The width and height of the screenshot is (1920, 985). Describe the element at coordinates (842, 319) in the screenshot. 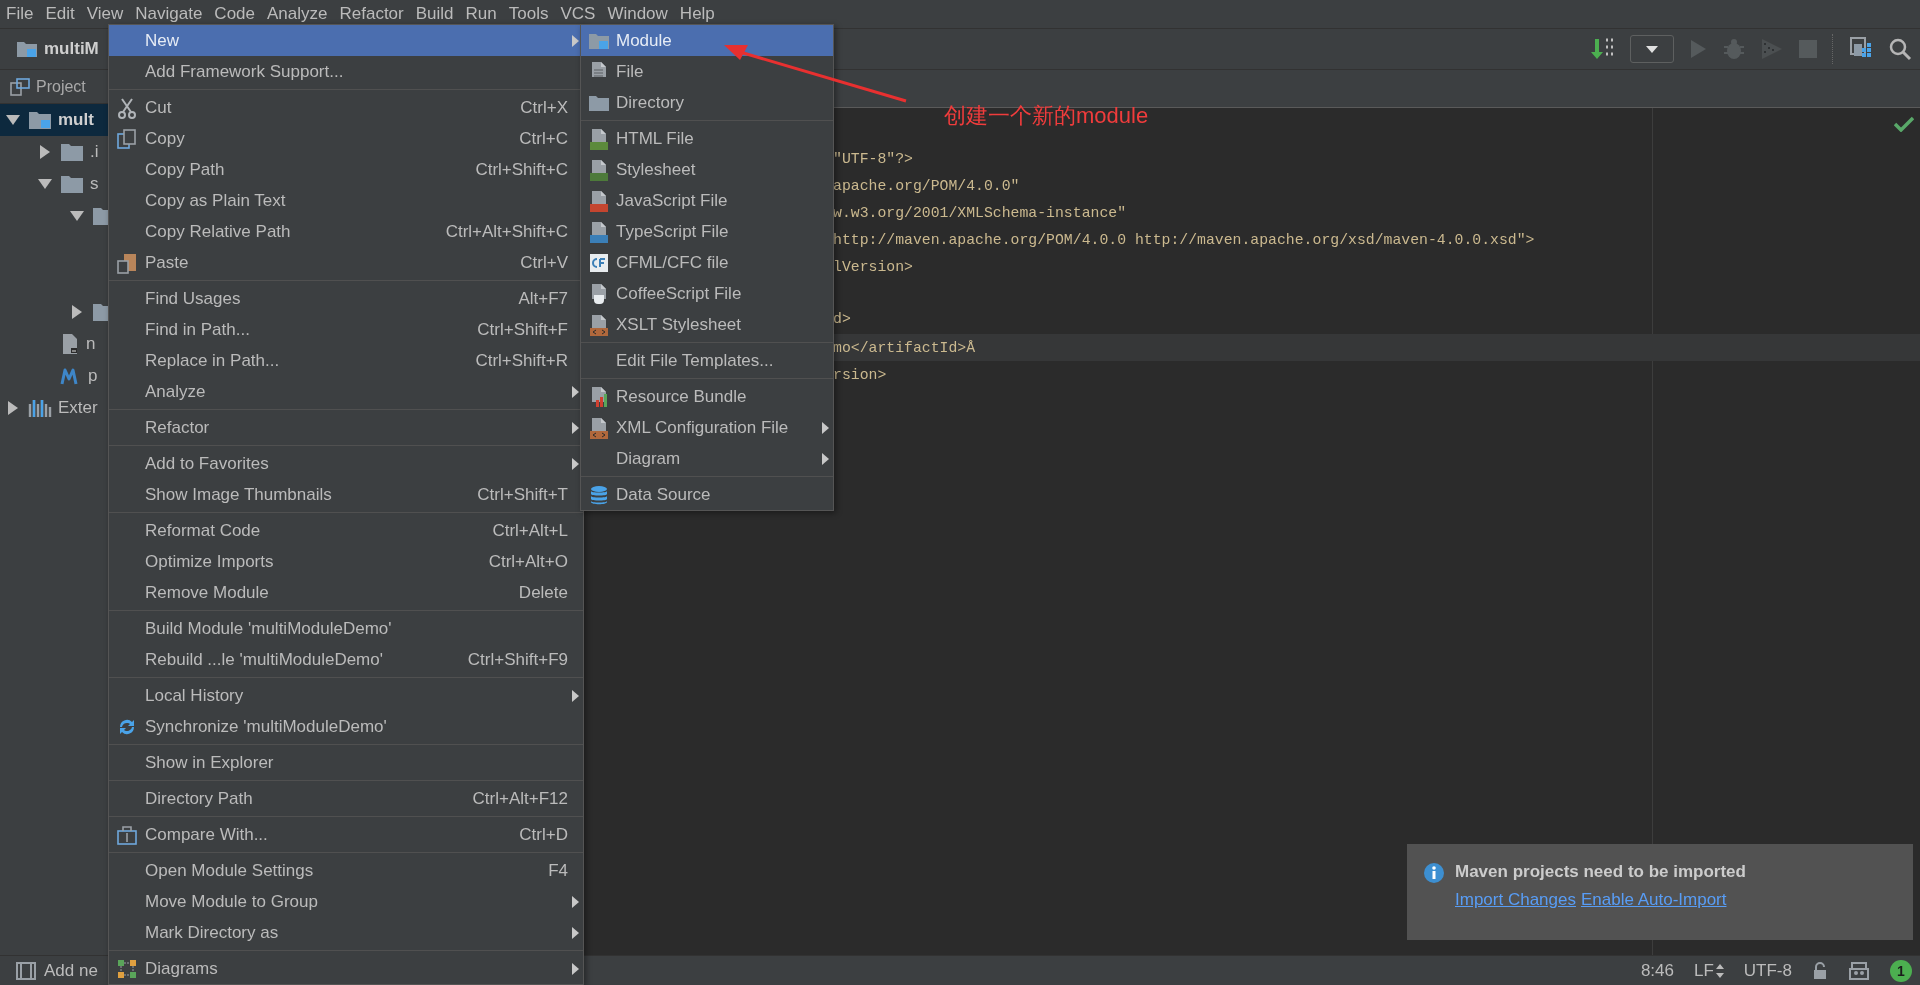

I see `code-line: d>` at that location.